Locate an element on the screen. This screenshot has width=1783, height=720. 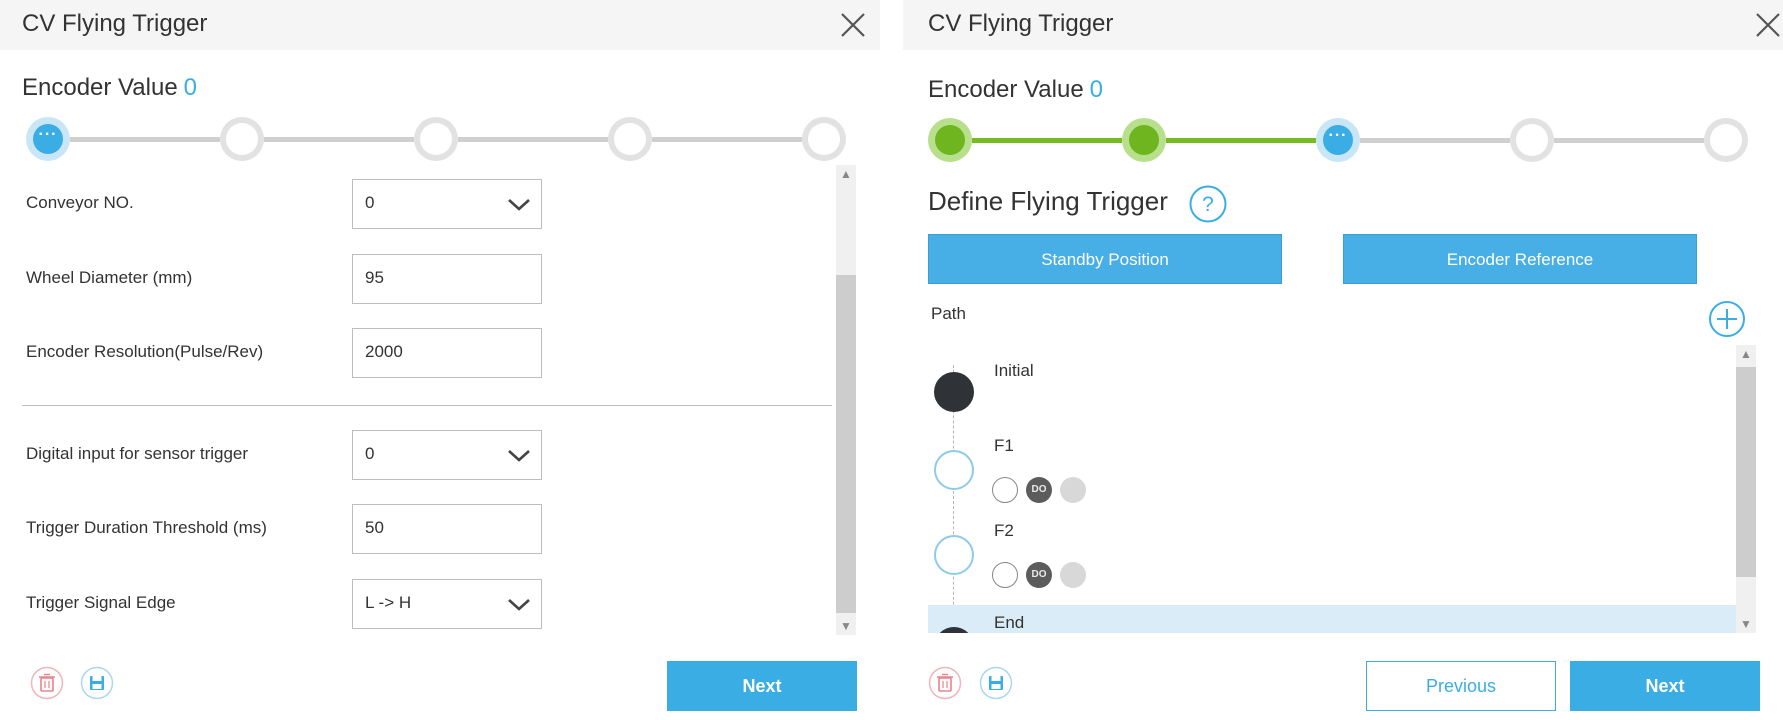
divider is located at coordinates (427, 405).